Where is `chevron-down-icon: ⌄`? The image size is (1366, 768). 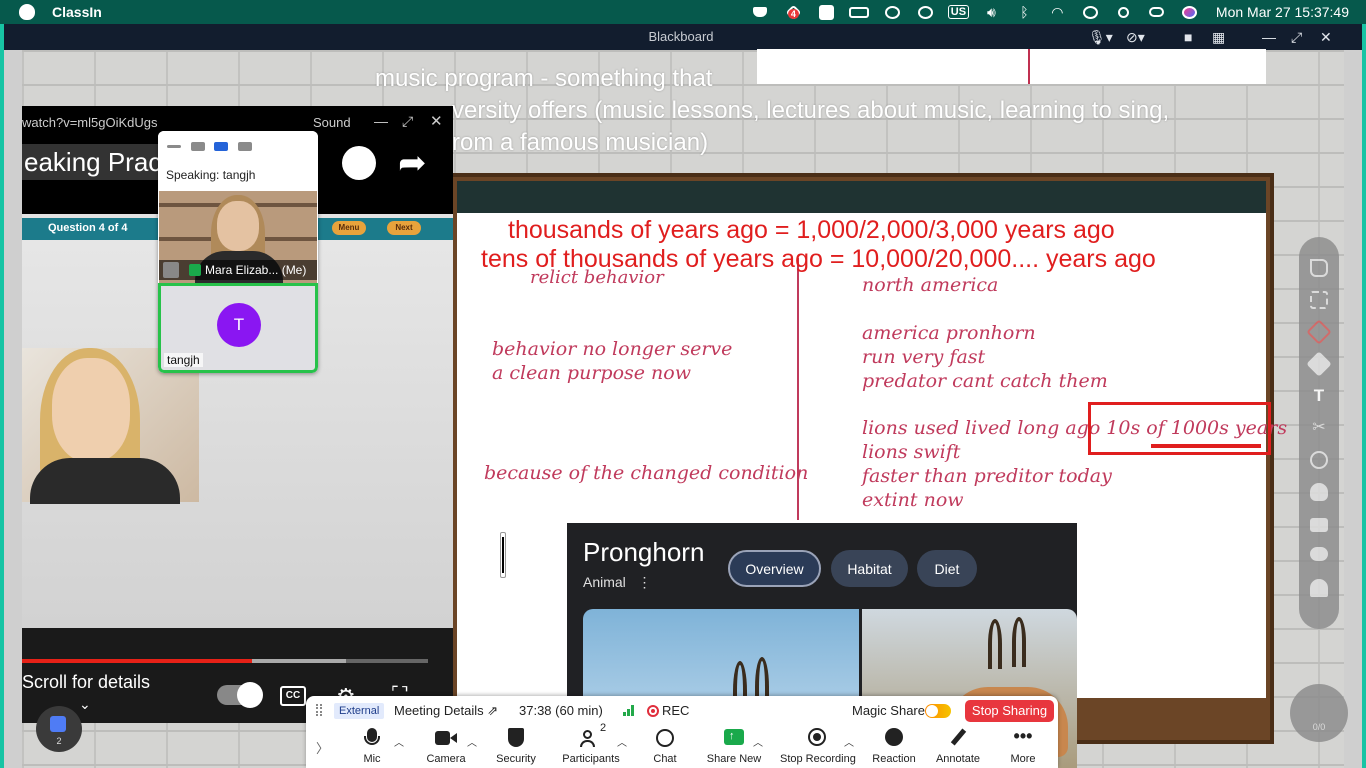 chevron-down-icon: ⌄ is located at coordinates (85, 704).